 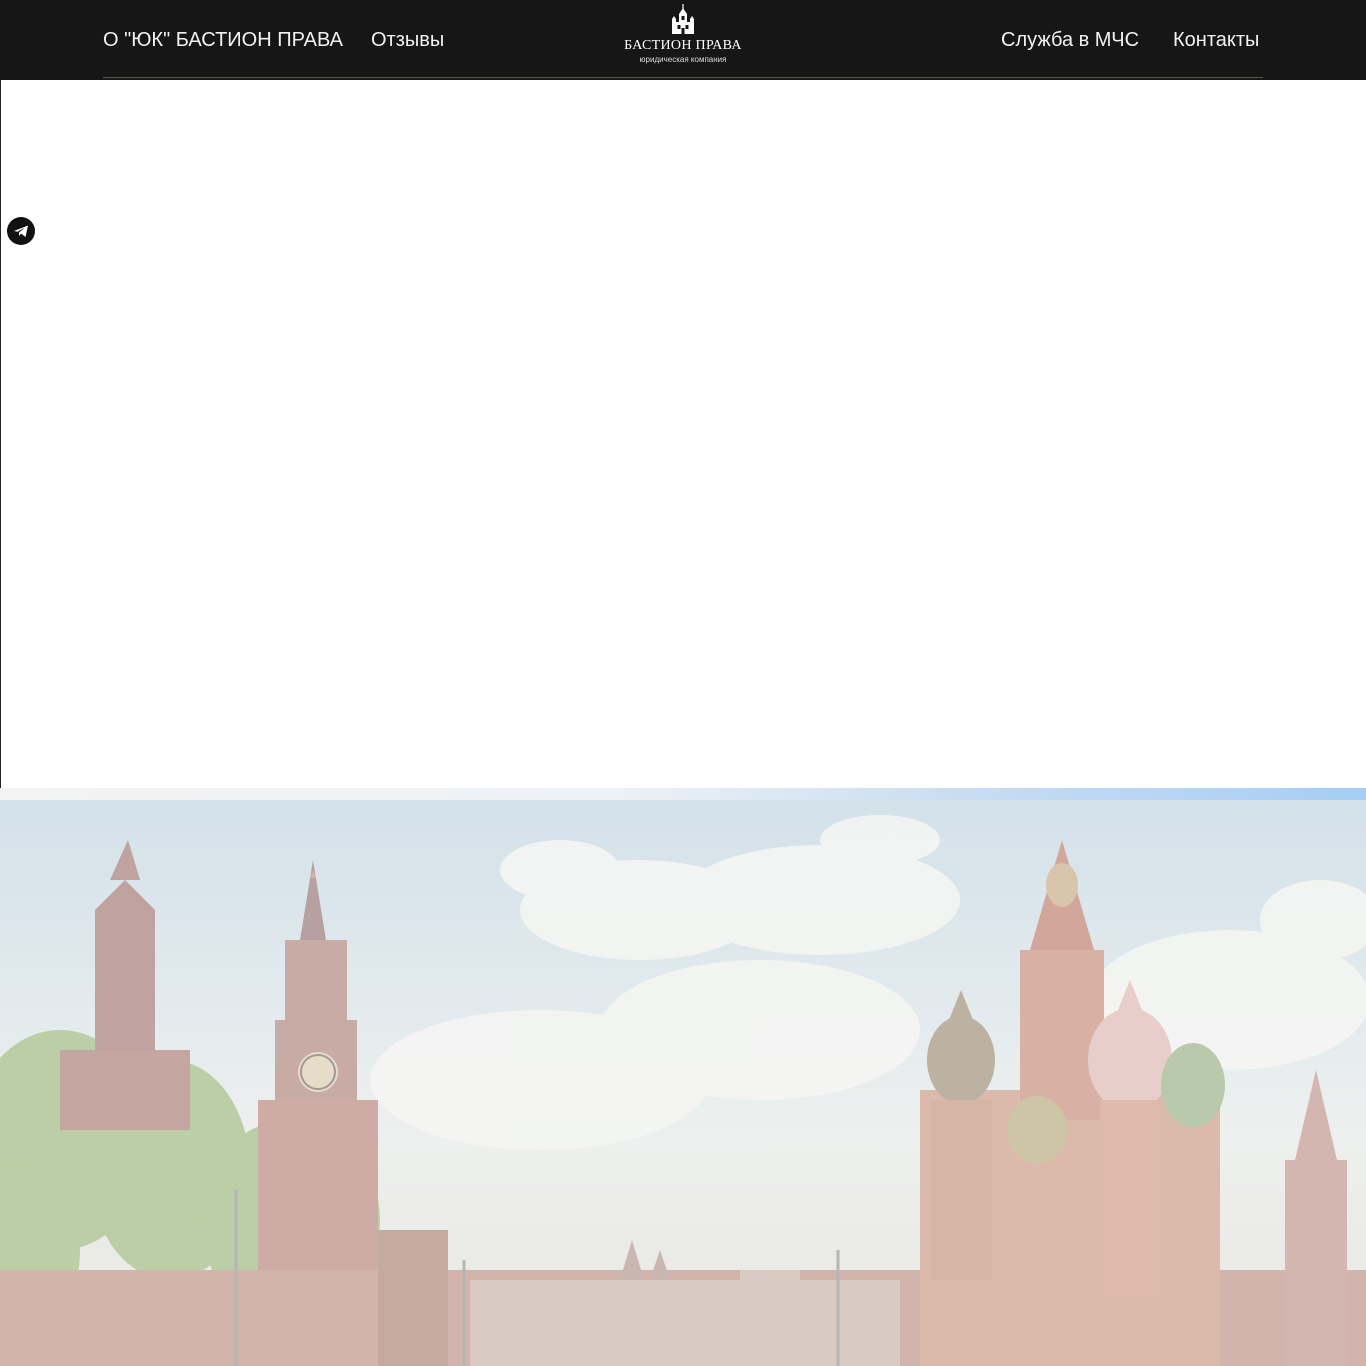 What do you see at coordinates (683, 794) in the screenshot?
I see `sky-strip` at bounding box center [683, 794].